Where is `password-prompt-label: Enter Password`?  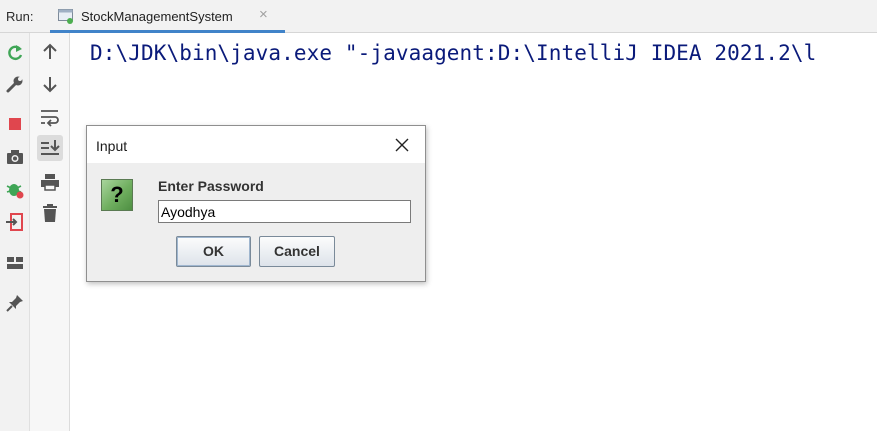 password-prompt-label: Enter Password is located at coordinates (211, 186).